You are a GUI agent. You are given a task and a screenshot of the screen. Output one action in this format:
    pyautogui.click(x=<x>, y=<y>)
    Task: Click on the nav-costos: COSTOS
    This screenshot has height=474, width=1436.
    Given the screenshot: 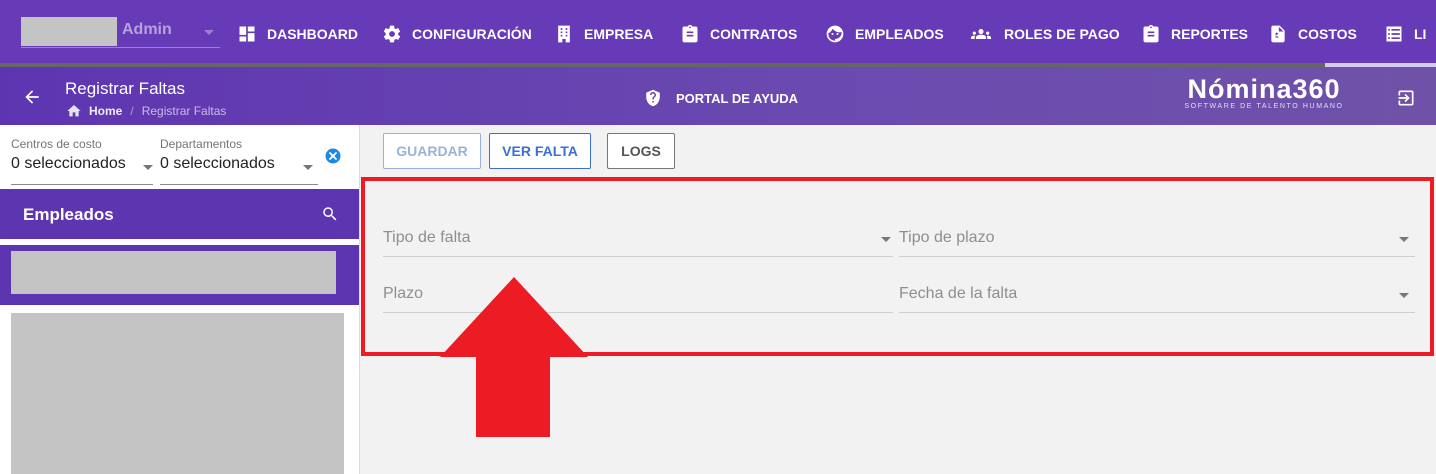 What is the action you would take?
    pyautogui.click(x=1312, y=34)
    